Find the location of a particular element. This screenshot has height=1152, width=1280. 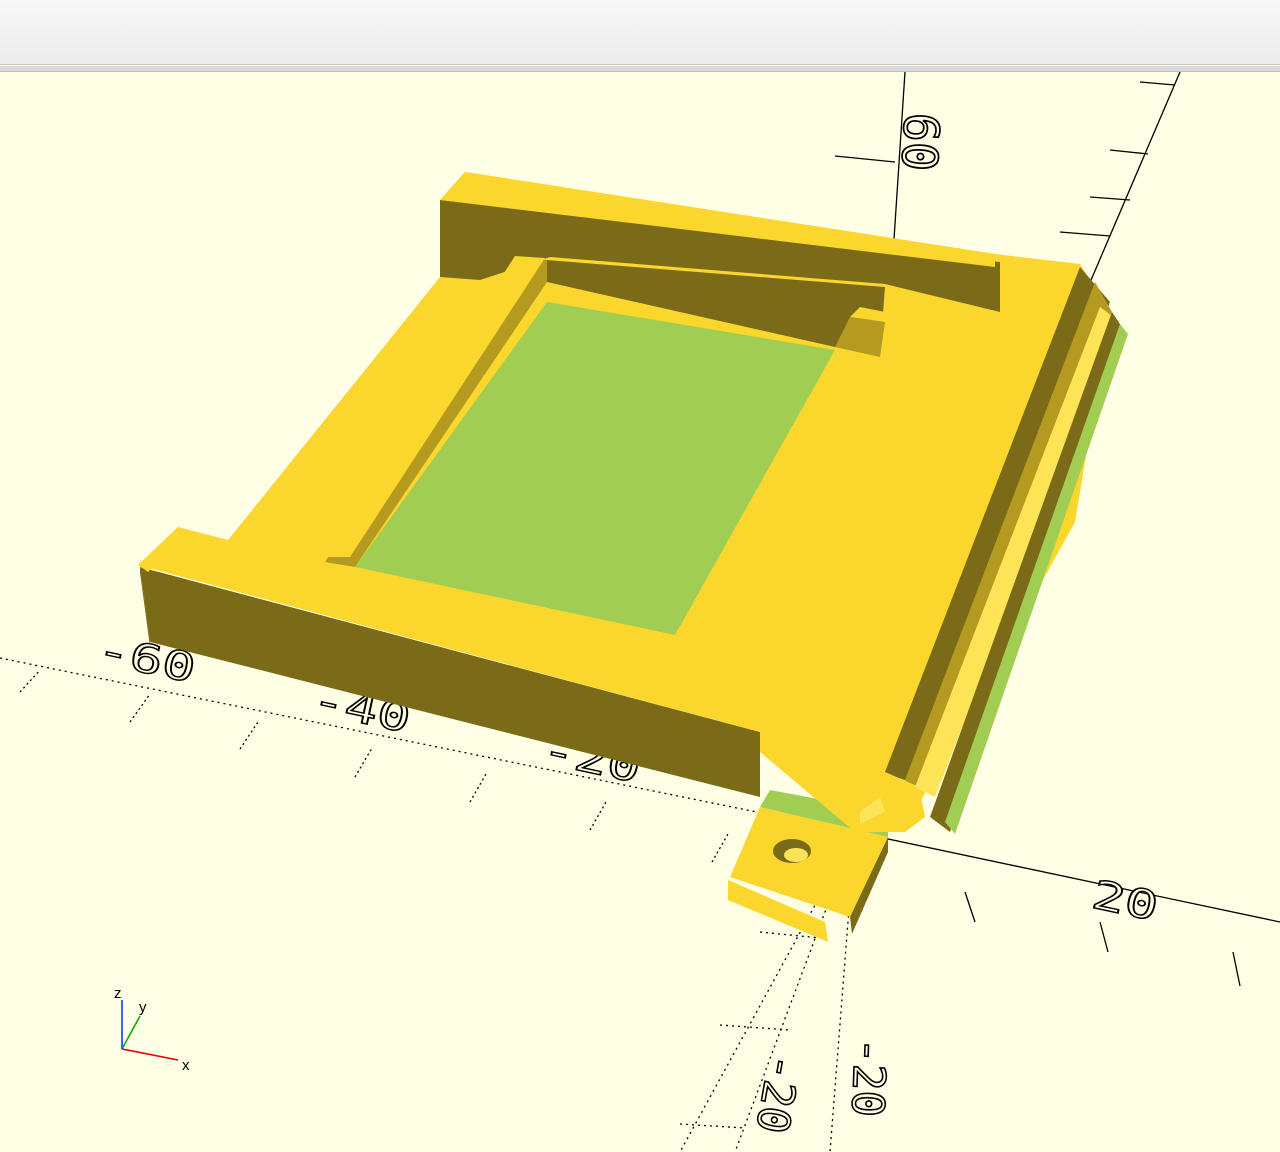

z-label-neg-20-right: -20 is located at coordinates (868, 1077).